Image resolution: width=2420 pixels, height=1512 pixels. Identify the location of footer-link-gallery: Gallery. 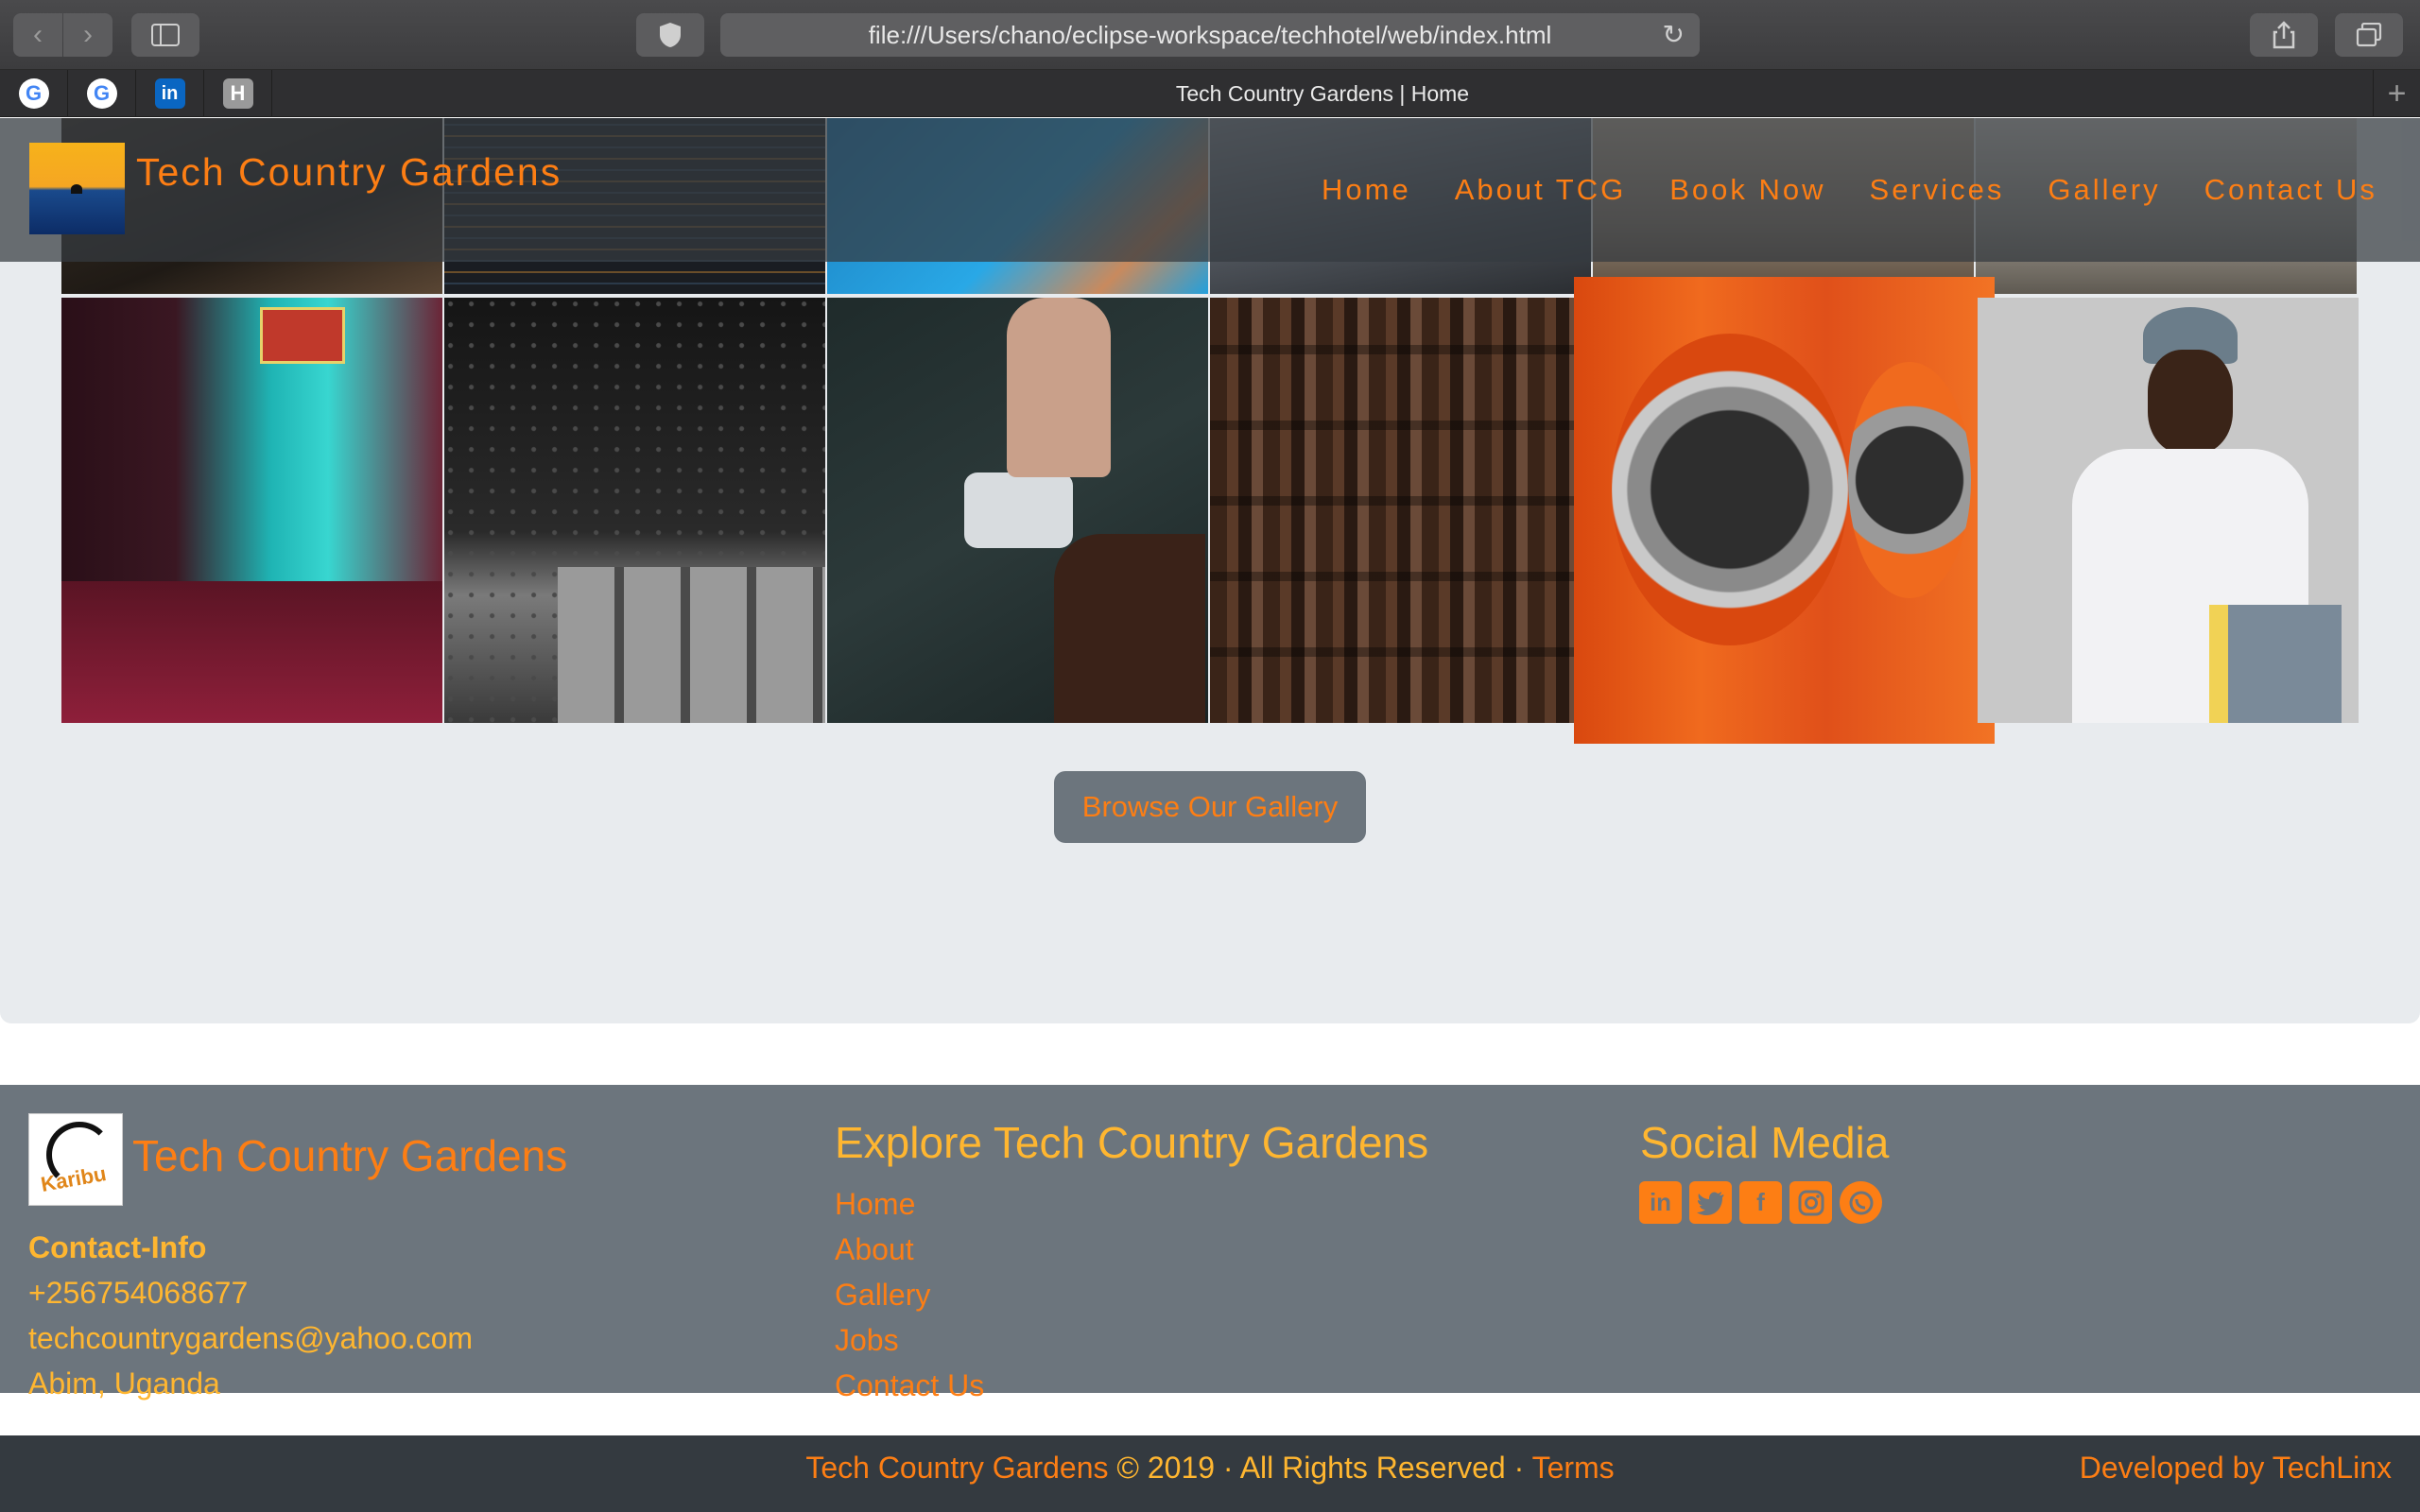
(882, 1295).